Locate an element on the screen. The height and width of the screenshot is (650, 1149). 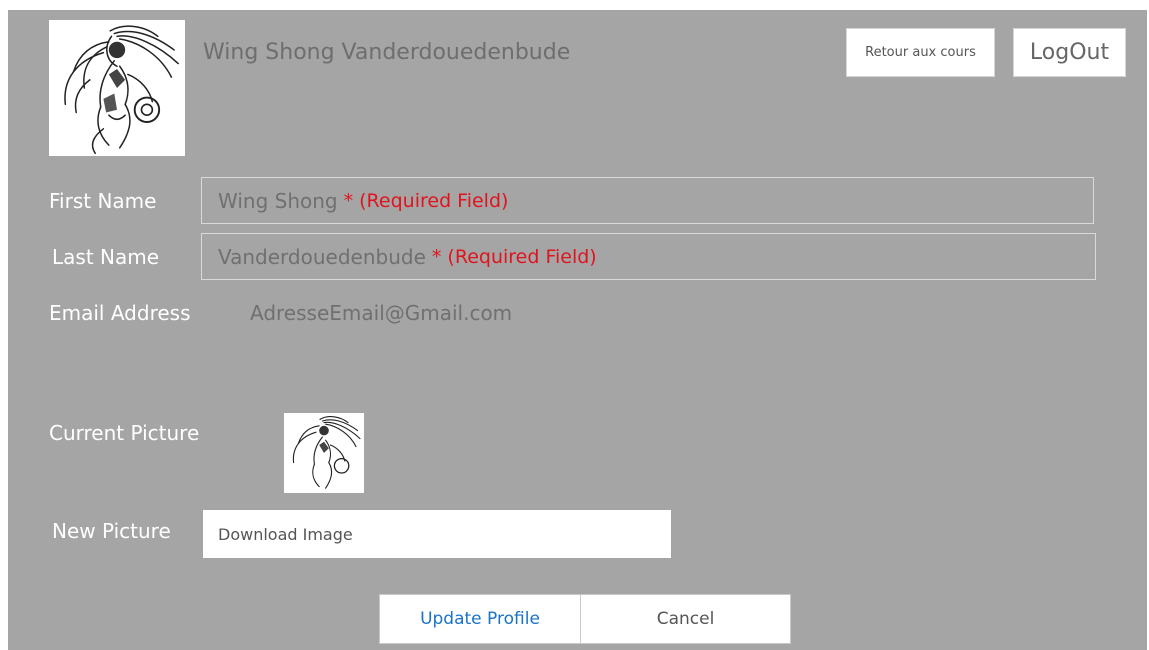
download-image-button: Download Image is located at coordinates (437, 534).